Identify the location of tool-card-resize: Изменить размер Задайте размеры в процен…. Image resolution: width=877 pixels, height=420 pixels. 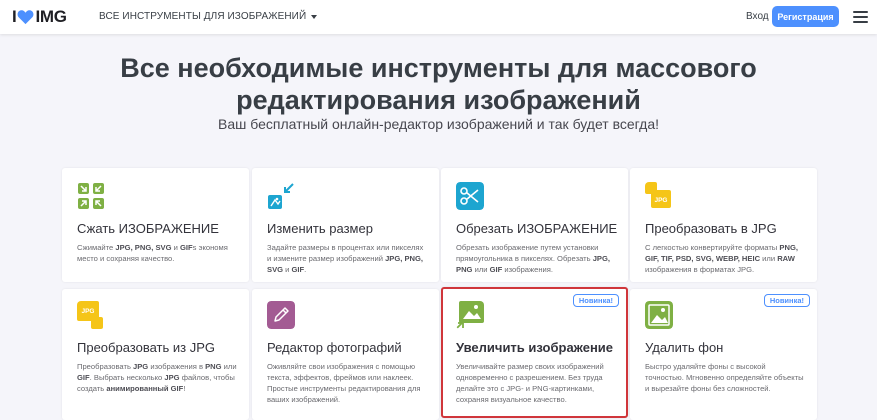
(345, 225).